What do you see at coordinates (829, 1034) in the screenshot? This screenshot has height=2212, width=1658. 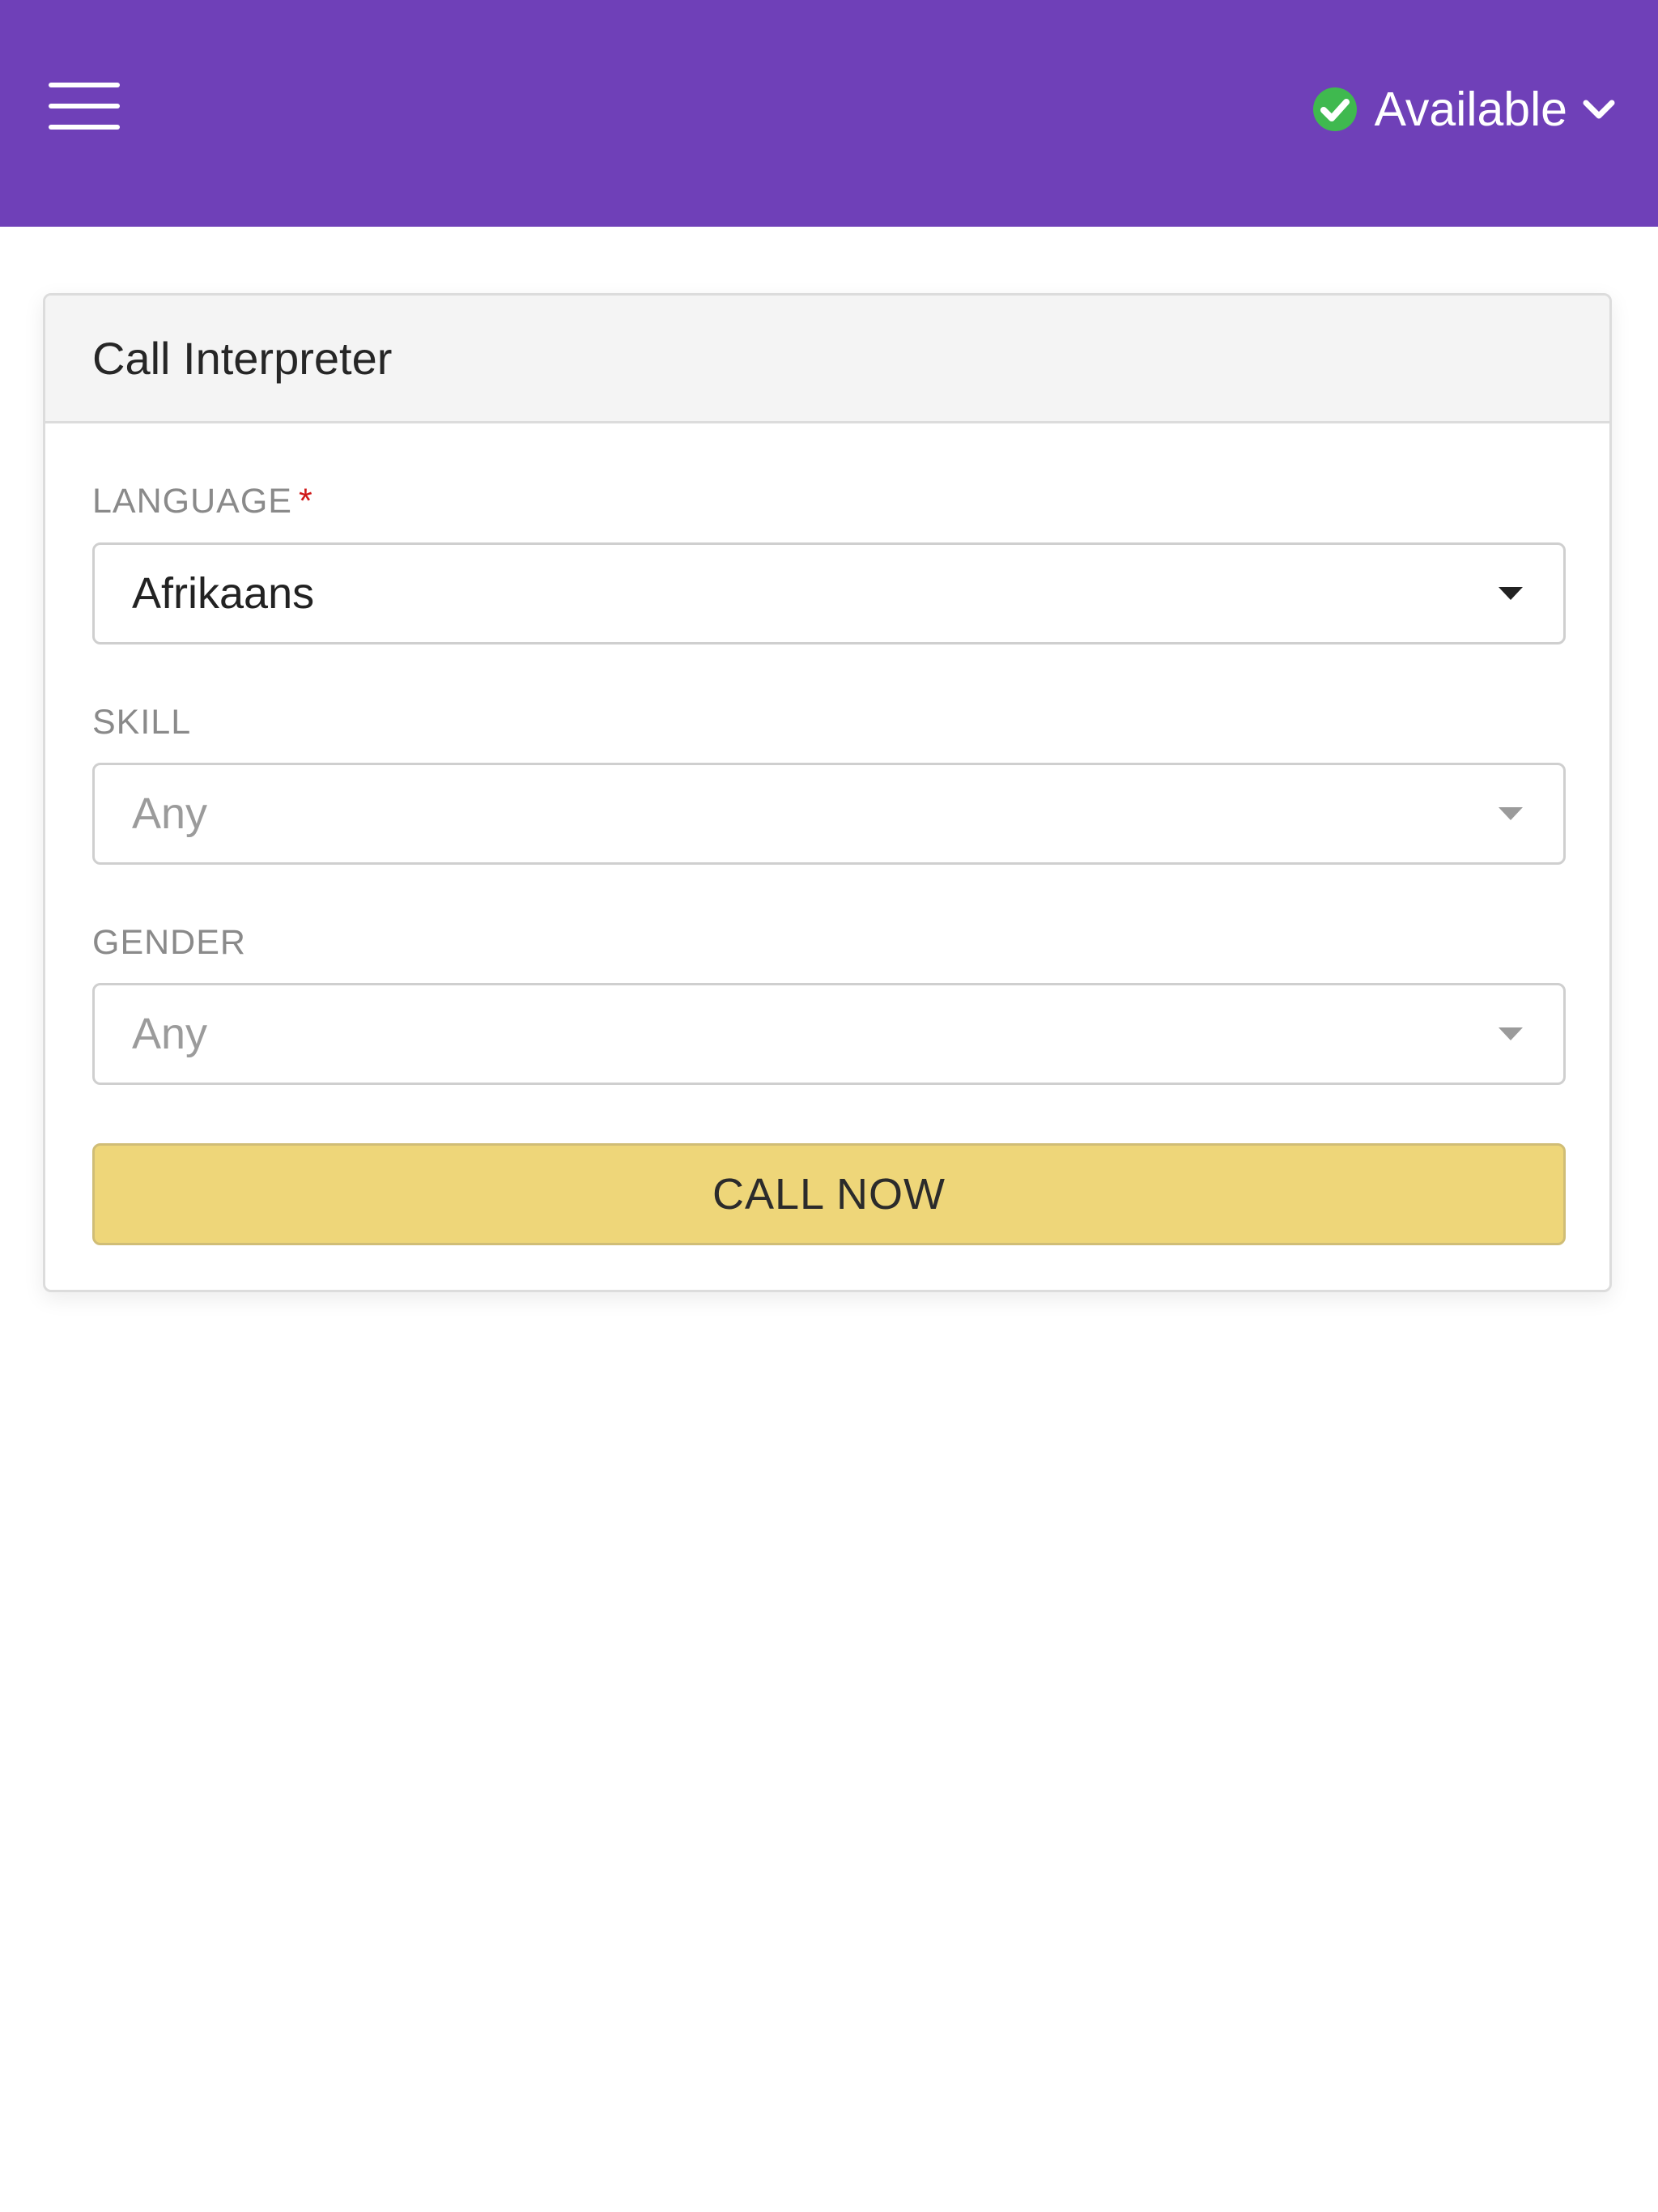 I see `gender-select: Any` at bounding box center [829, 1034].